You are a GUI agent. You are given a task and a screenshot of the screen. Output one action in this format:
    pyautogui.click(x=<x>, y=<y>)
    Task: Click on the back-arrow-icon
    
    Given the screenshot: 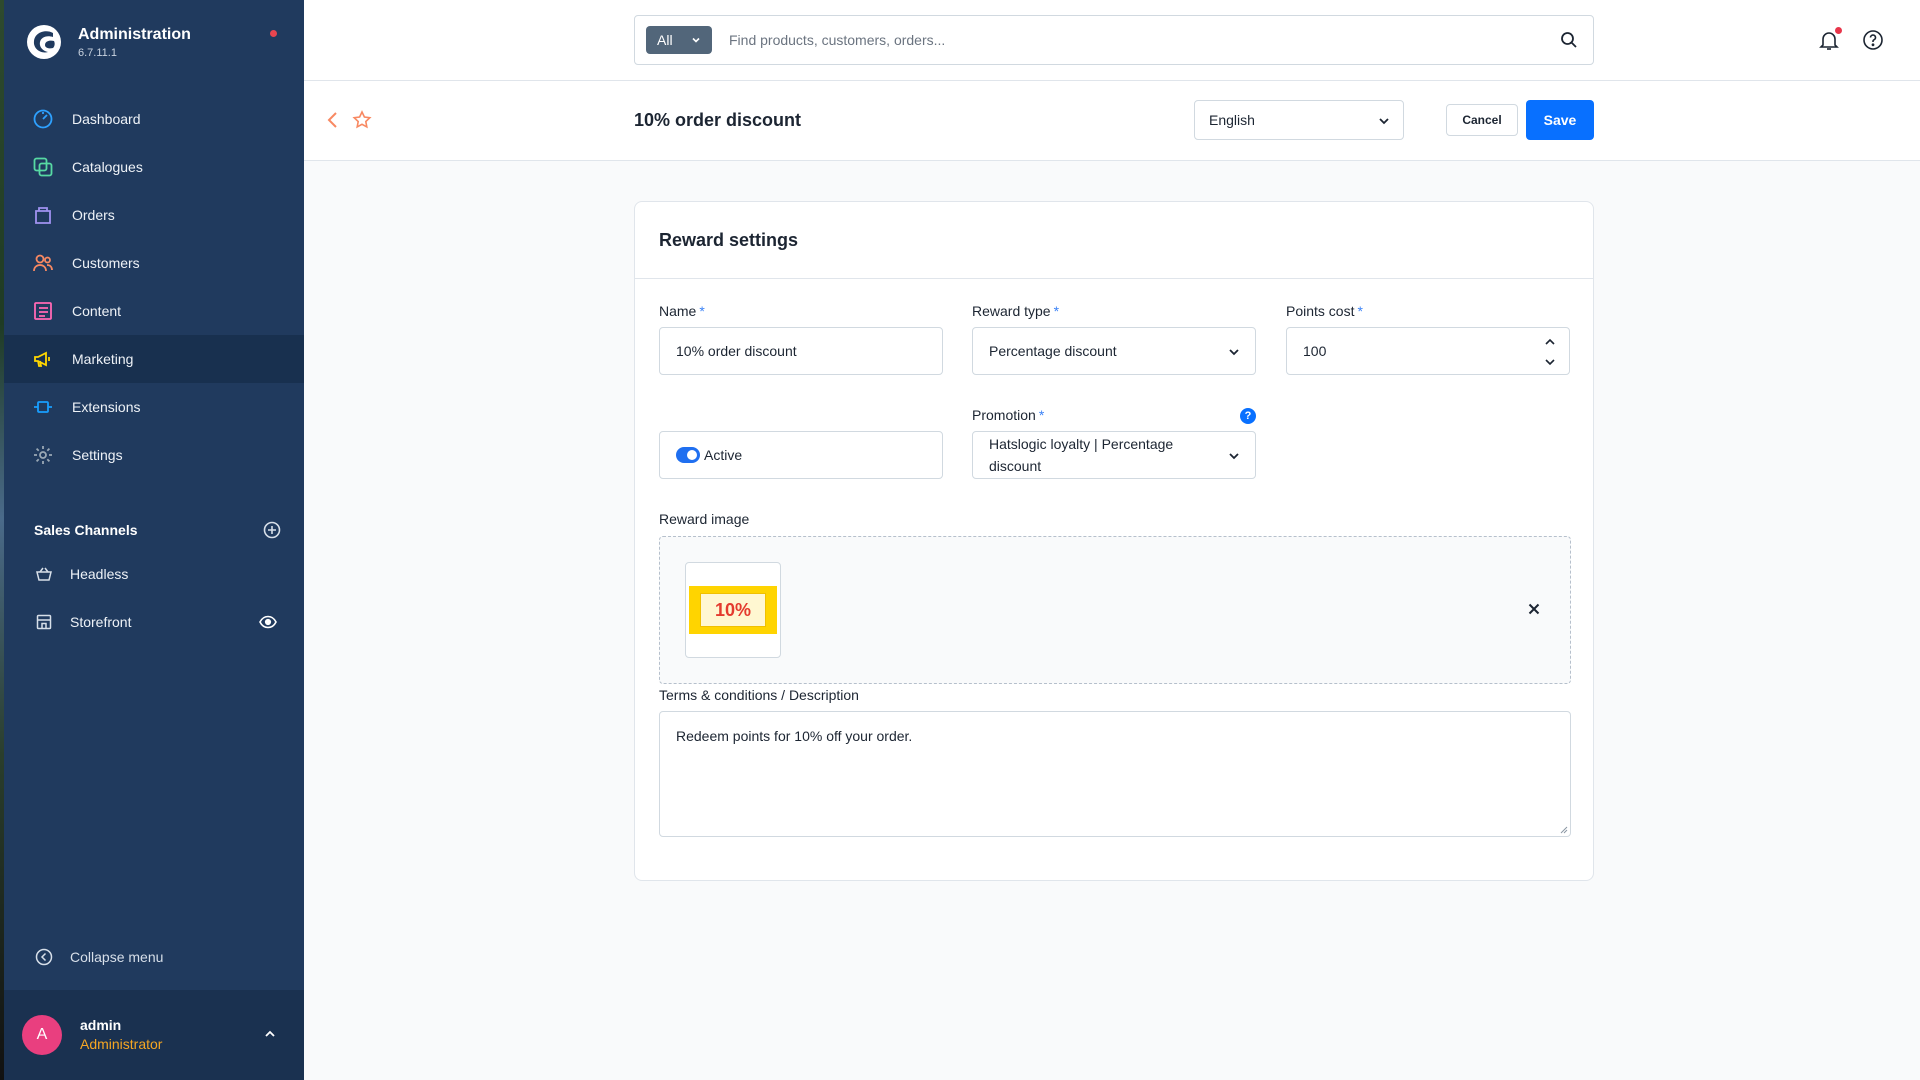 What is the action you would take?
    pyautogui.click(x=333, y=120)
    